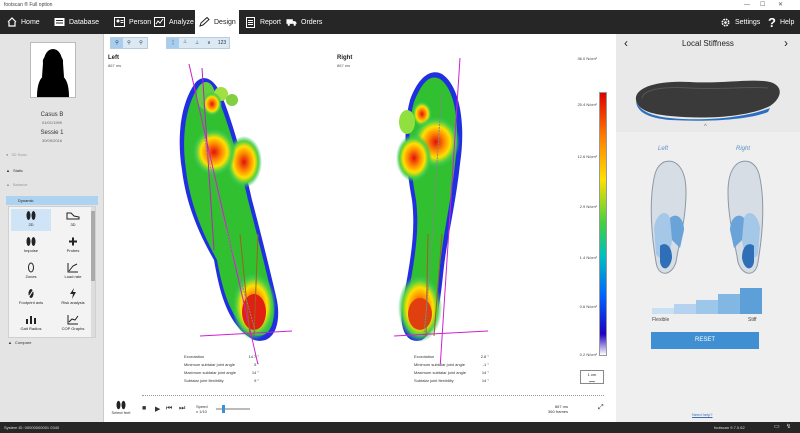  What do you see at coordinates (663, 149) in the screenshot?
I see `left-label: Left` at bounding box center [663, 149].